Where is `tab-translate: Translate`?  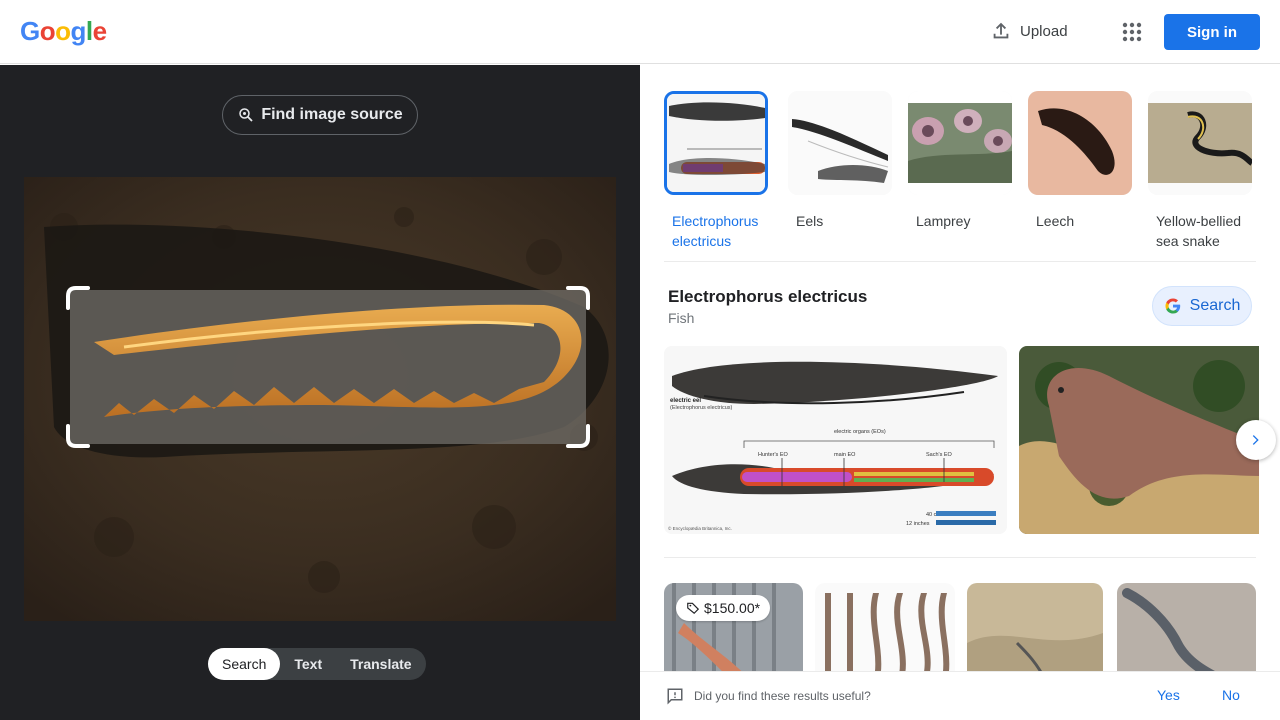
tab-translate: Translate is located at coordinates (380, 664).